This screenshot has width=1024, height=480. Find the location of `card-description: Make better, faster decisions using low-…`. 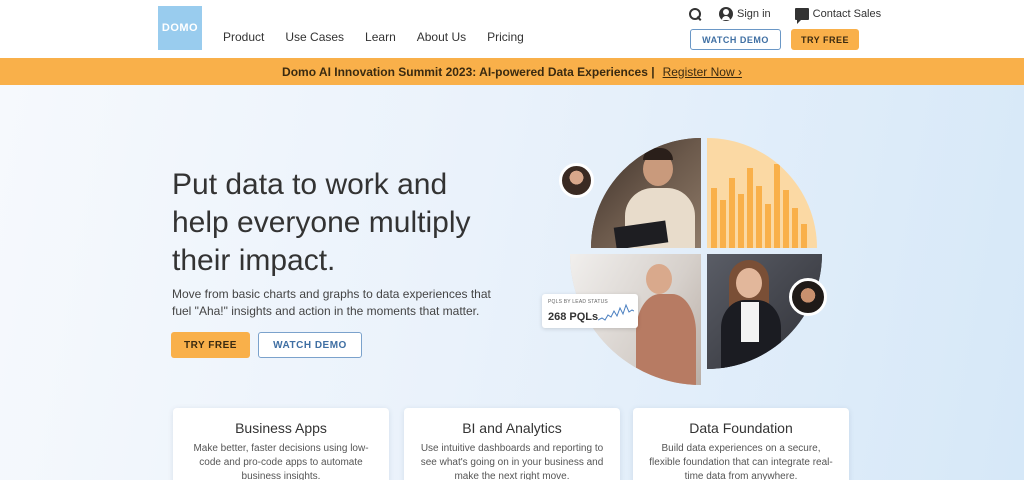

card-description: Make better, faster decisions using low-… is located at coordinates (281, 461).